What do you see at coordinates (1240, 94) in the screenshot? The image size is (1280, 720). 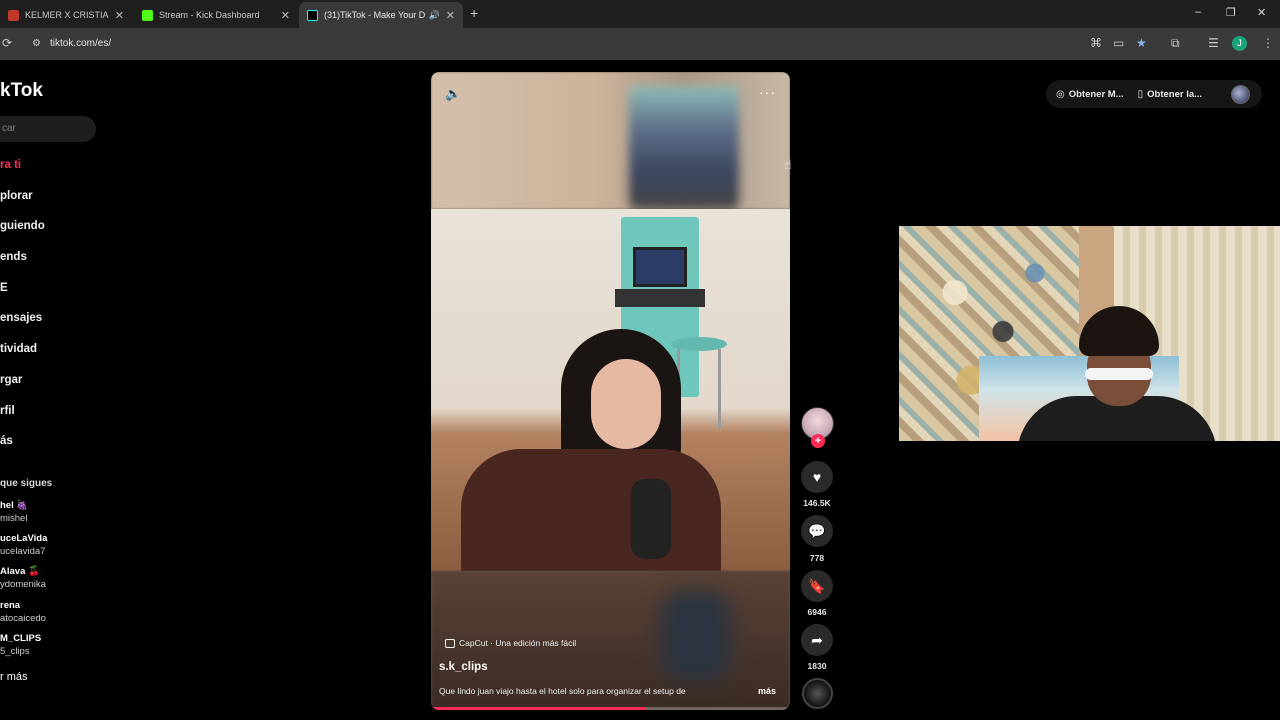 I see `user-avatar` at bounding box center [1240, 94].